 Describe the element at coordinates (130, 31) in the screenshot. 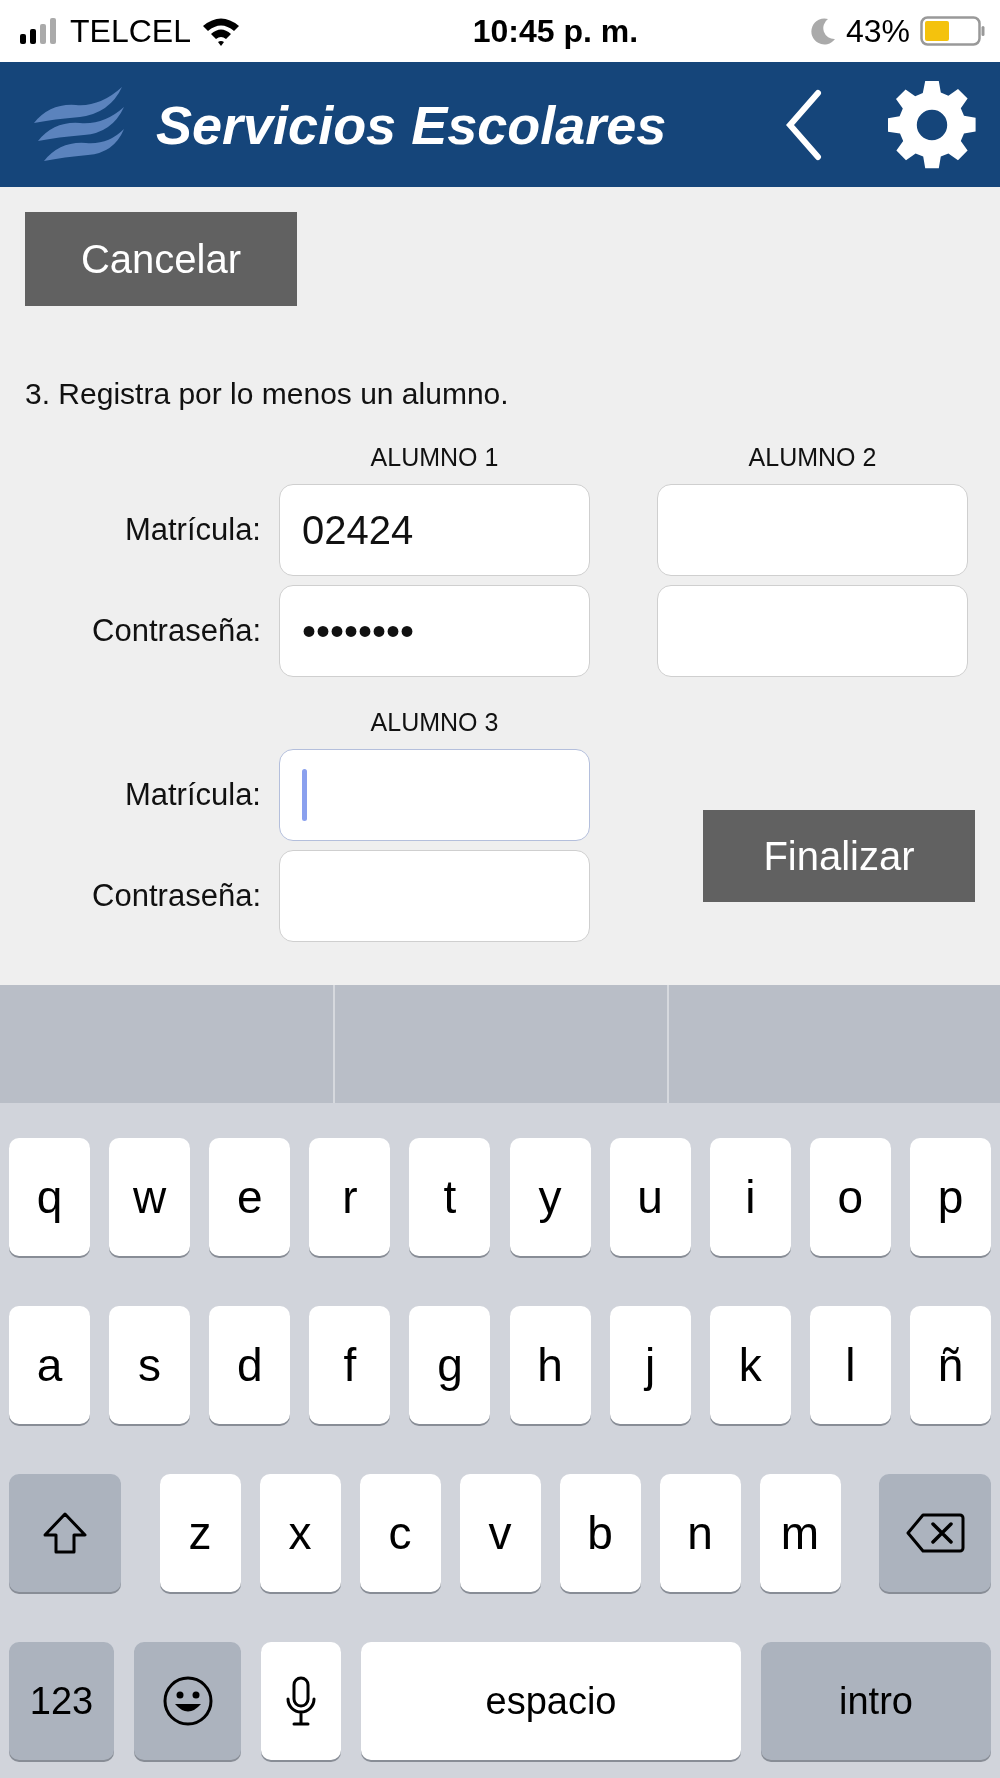

I see `carrier-name: TELCEL` at that location.